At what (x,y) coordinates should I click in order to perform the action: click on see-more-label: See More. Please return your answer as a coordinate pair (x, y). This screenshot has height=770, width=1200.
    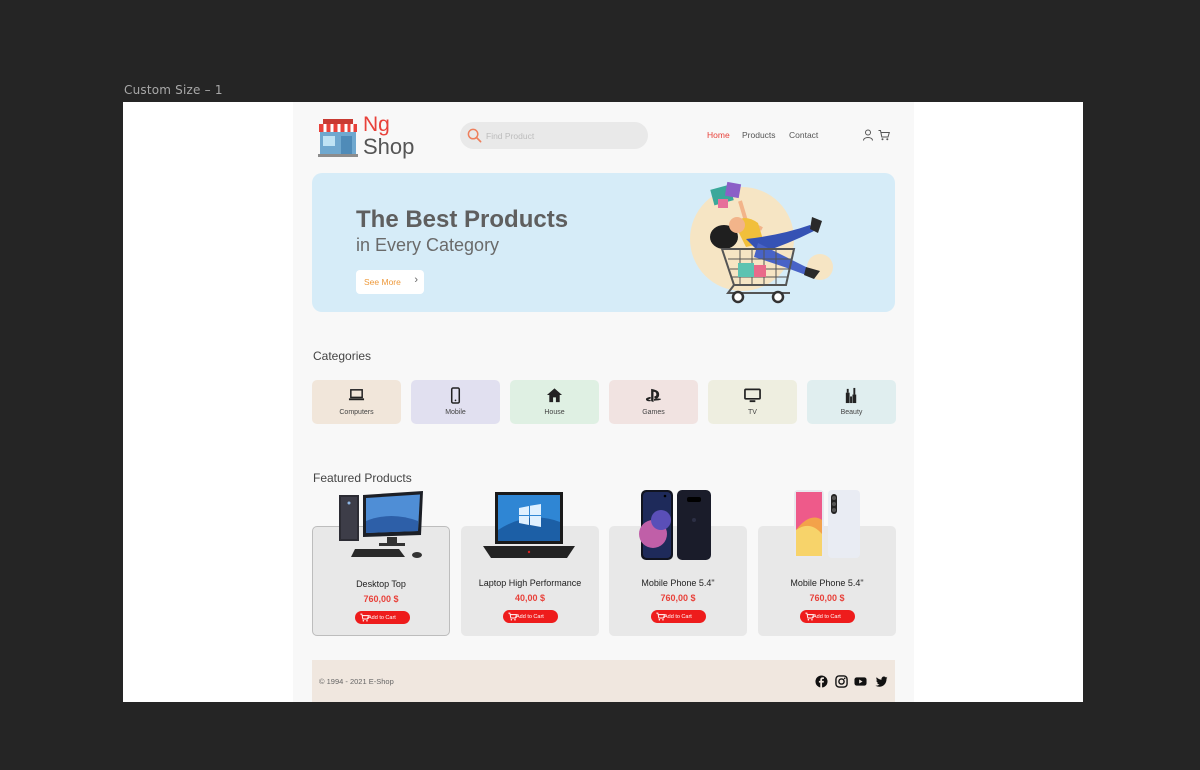
    Looking at the image, I should click on (382, 282).